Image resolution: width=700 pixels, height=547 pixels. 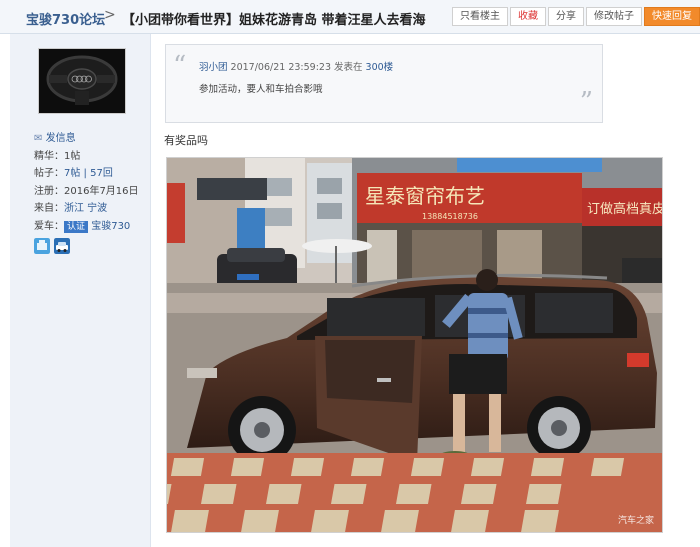 I want to click on thread-title: 【小团带你看世界】姐妹花游青岛 带着汪星人去看海, so click(x=274, y=20).